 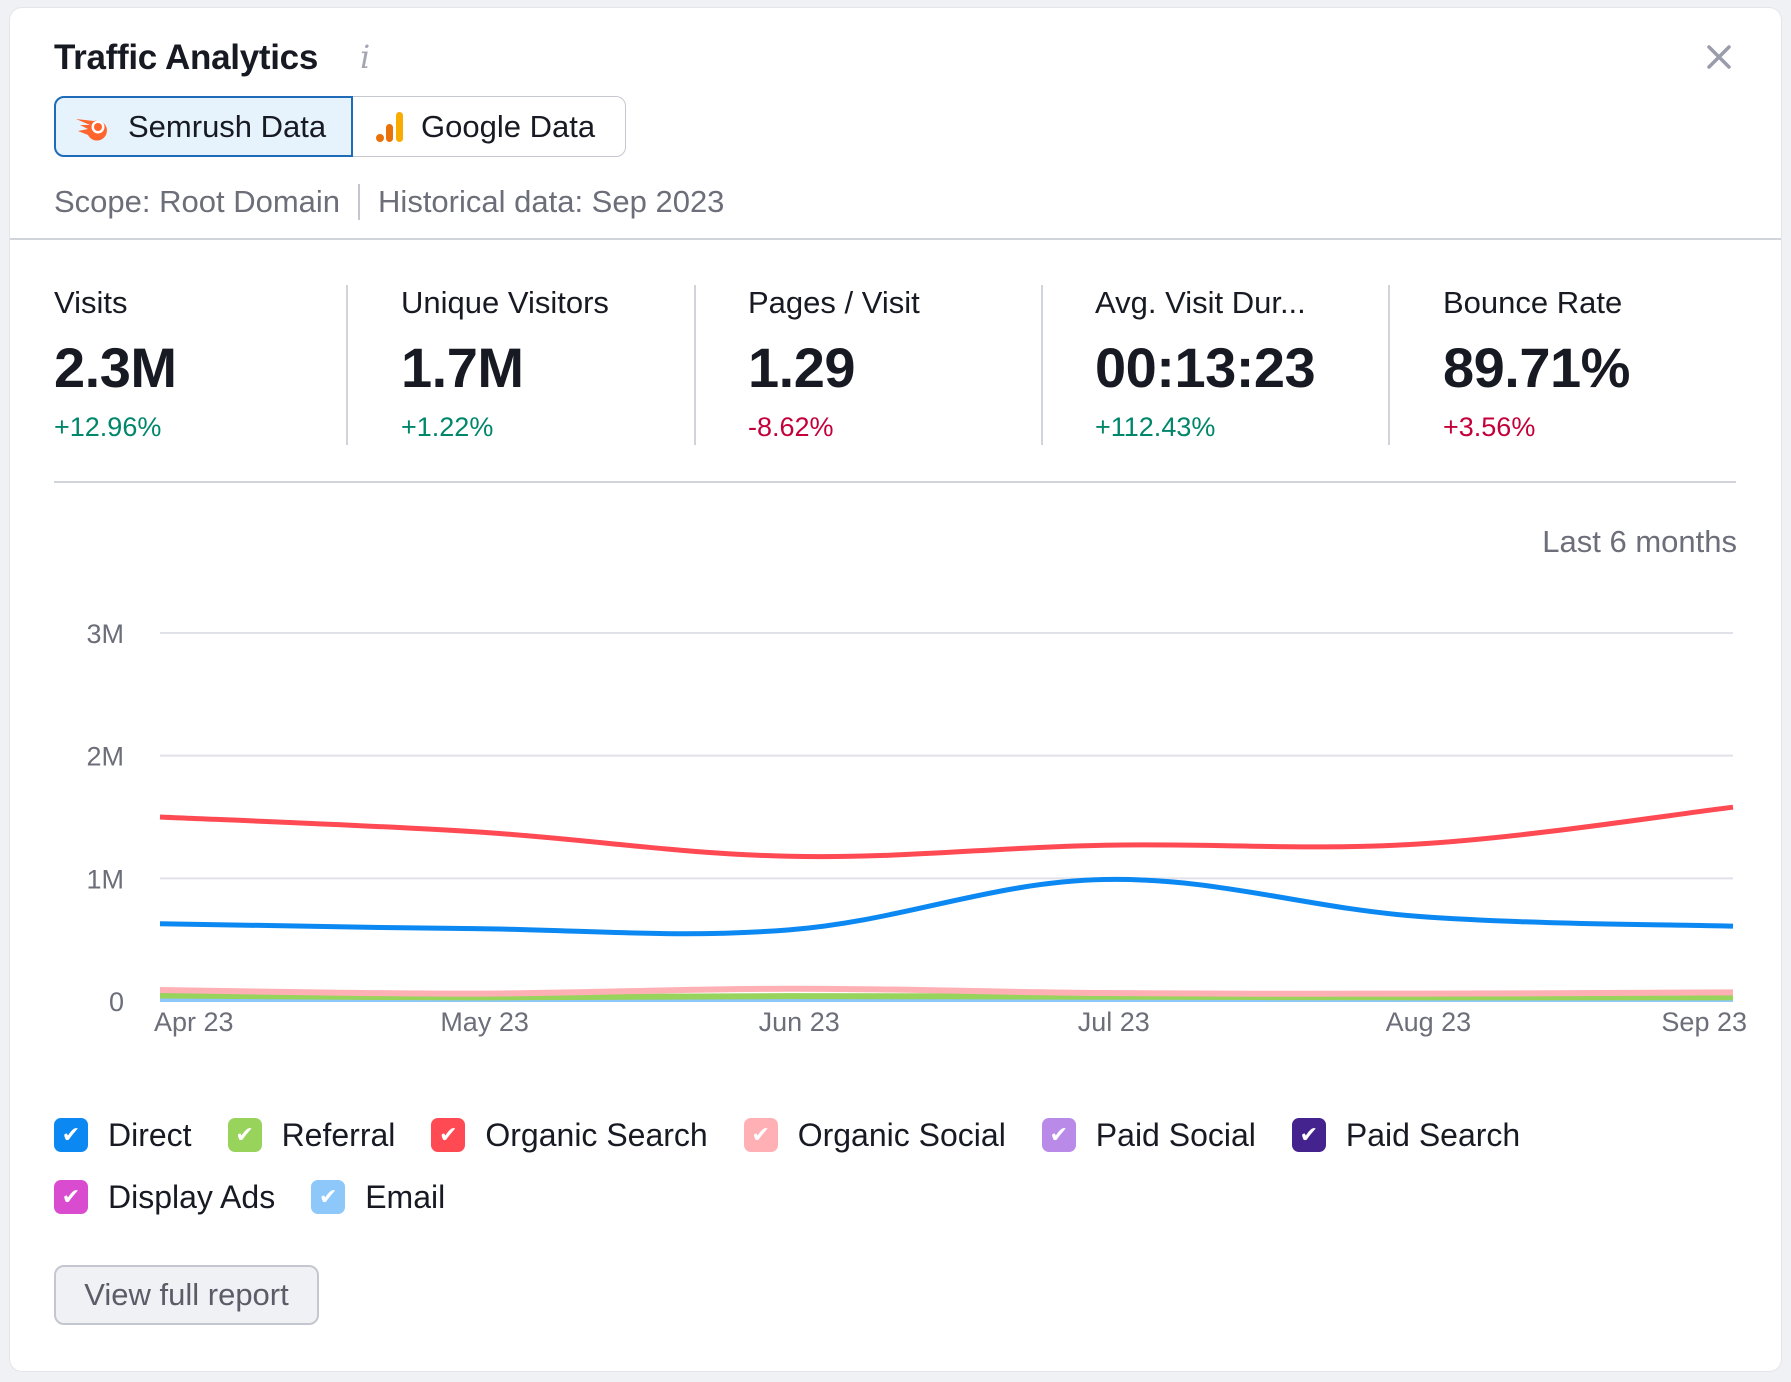 I want to click on legend-row: ✔ Display Ads ✔ Email, so click(x=854, y=1197).